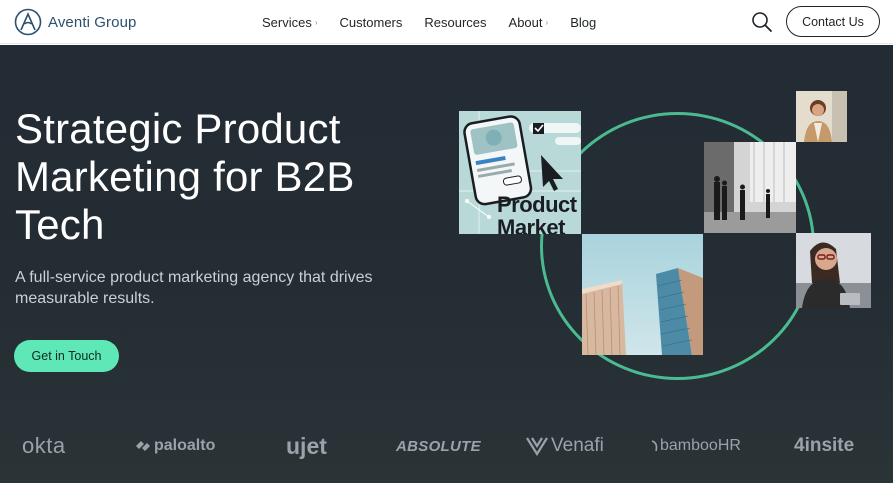 The height and width of the screenshot is (483, 893). What do you see at coordinates (44, 445) in the screenshot?
I see `logo-okta: okta` at bounding box center [44, 445].